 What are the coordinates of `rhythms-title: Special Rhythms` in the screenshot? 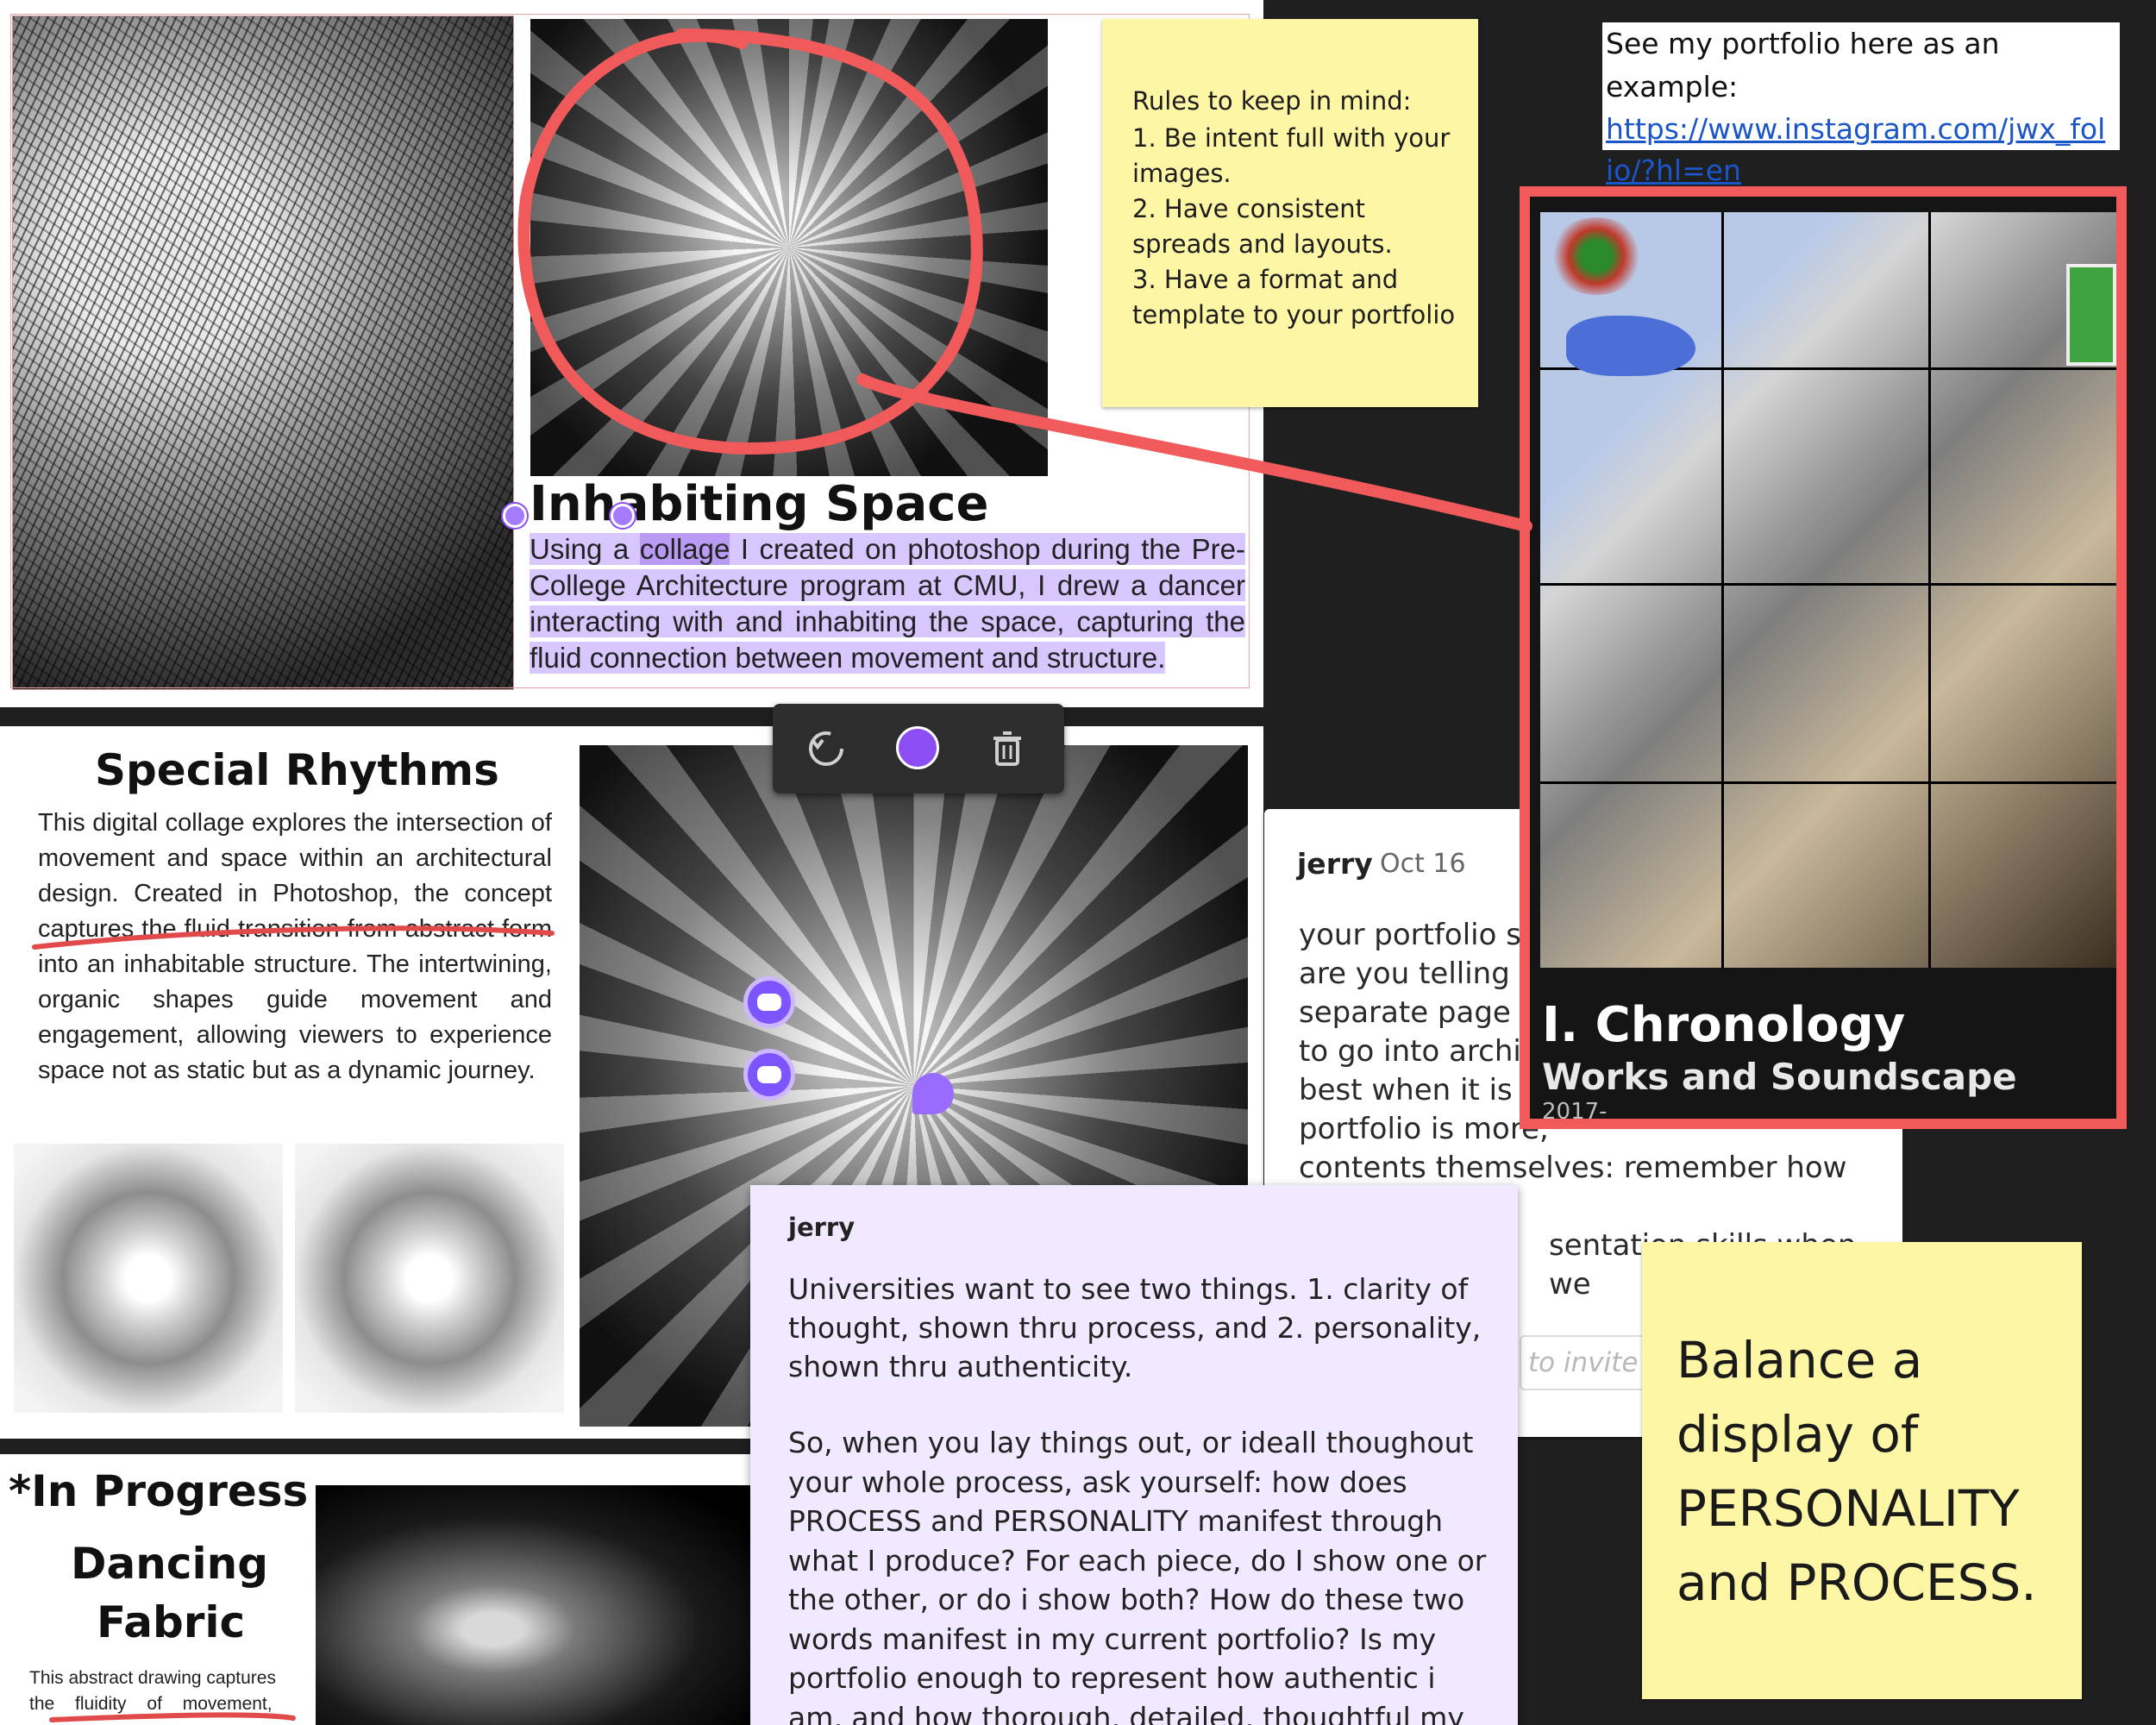 It's located at (297, 770).